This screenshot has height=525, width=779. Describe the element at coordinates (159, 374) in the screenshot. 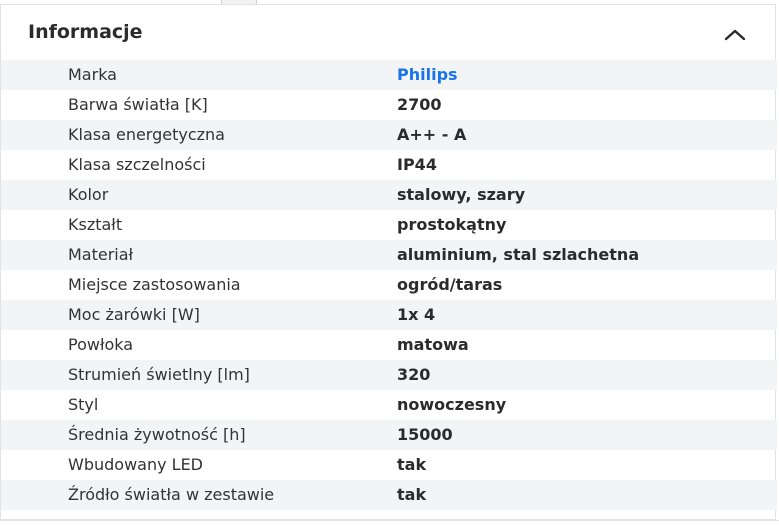

I see `spec-label: Strumień świetlny [lm]` at that location.